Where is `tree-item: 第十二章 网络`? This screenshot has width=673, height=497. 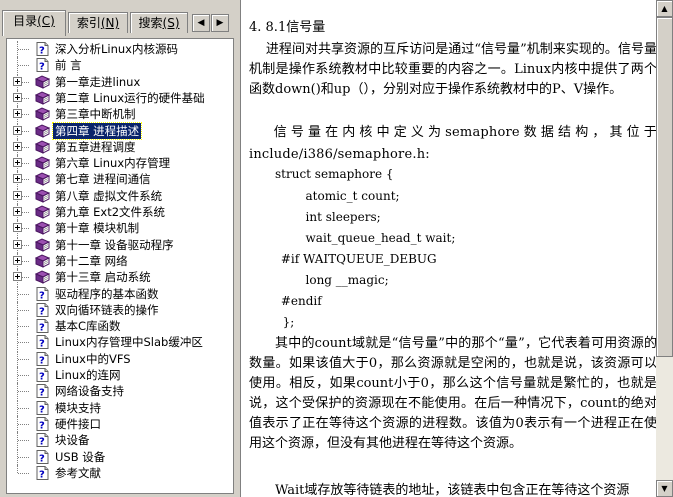
tree-item: 第十二章 网络 is located at coordinates (120, 260).